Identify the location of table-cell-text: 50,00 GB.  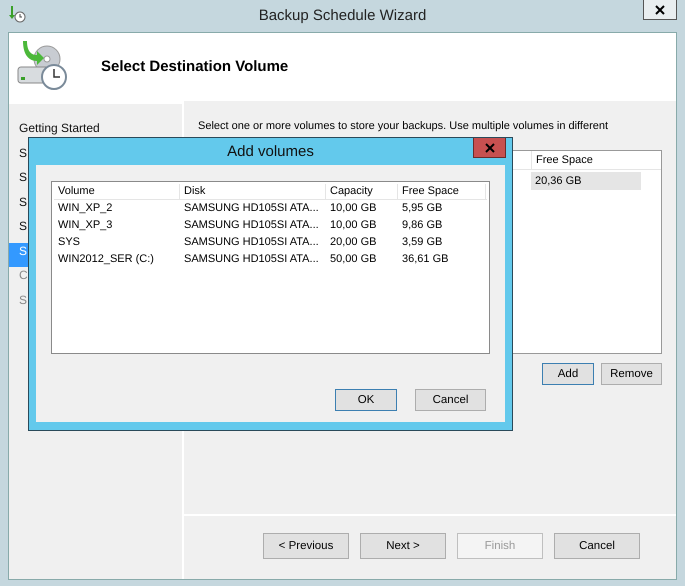
(353, 259).